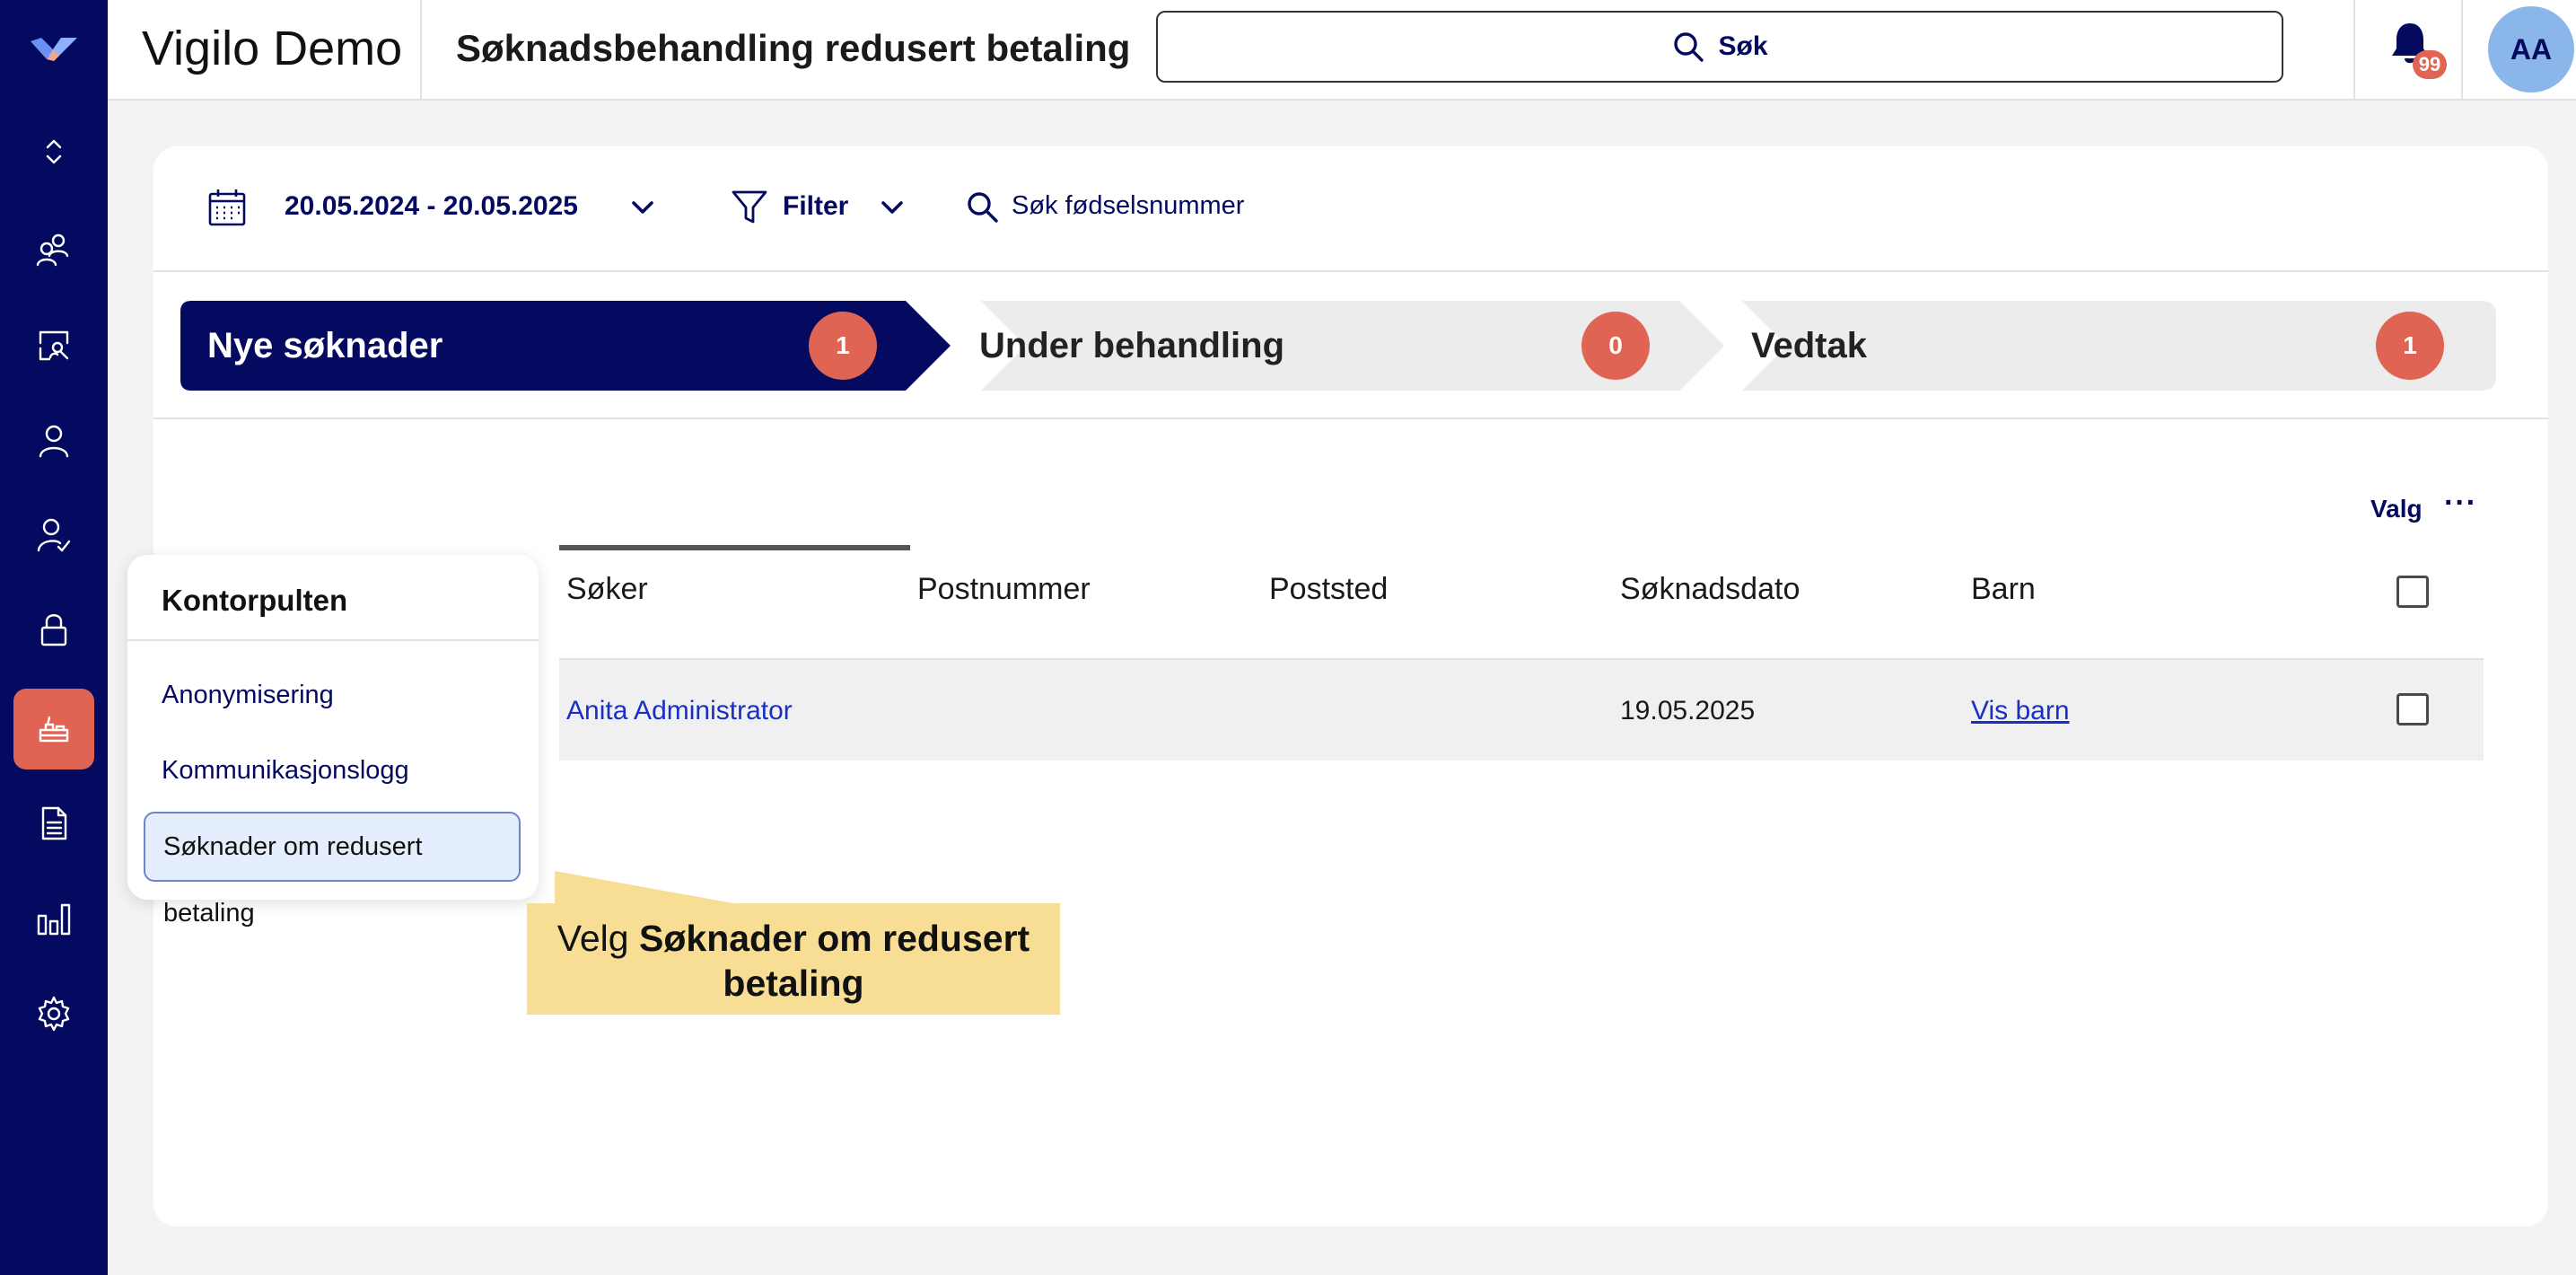 The height and width of the screenshot is (1275, 2576). I want to click on search-label: Søk, so click(1743, 46).